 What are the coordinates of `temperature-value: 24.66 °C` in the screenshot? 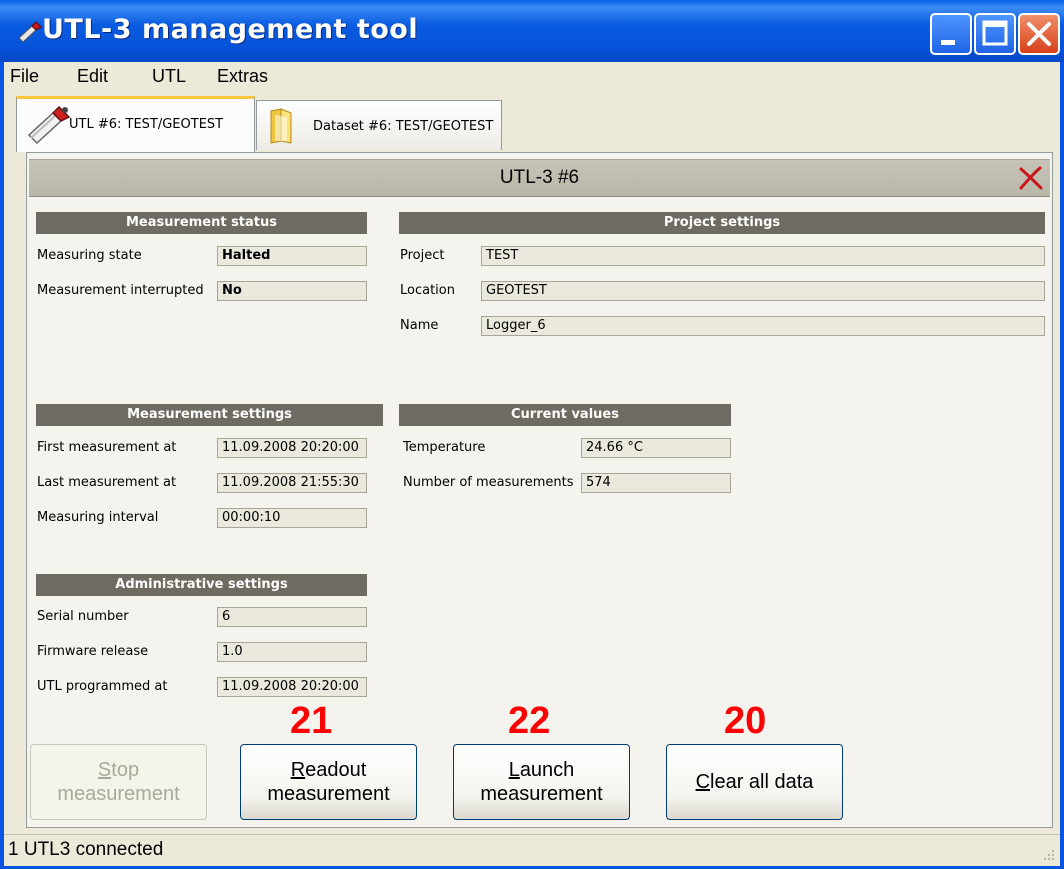 It's located at (656, 448).